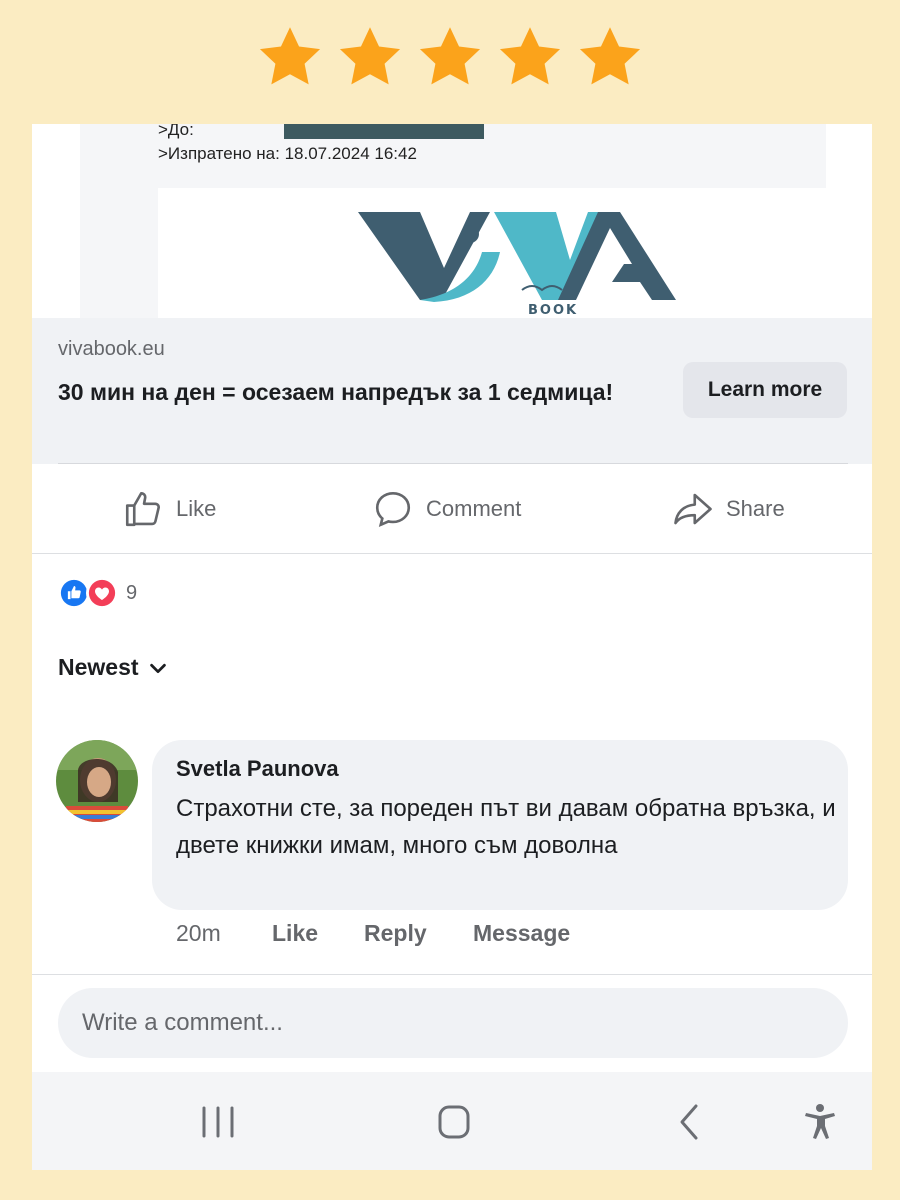 This screenshot has height=1200, width=900. Describe the element at coordinates (693, 509) in the screenshot. I see `share-arrow-icon` at that location.